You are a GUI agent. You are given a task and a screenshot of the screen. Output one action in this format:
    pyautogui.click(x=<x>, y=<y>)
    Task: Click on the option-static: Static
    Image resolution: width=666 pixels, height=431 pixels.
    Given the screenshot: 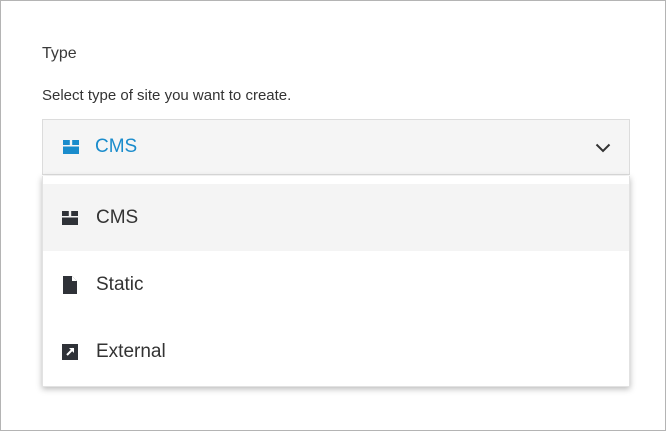 What is the action you would take?
    pyautogui.click(x=336, y=284)
    